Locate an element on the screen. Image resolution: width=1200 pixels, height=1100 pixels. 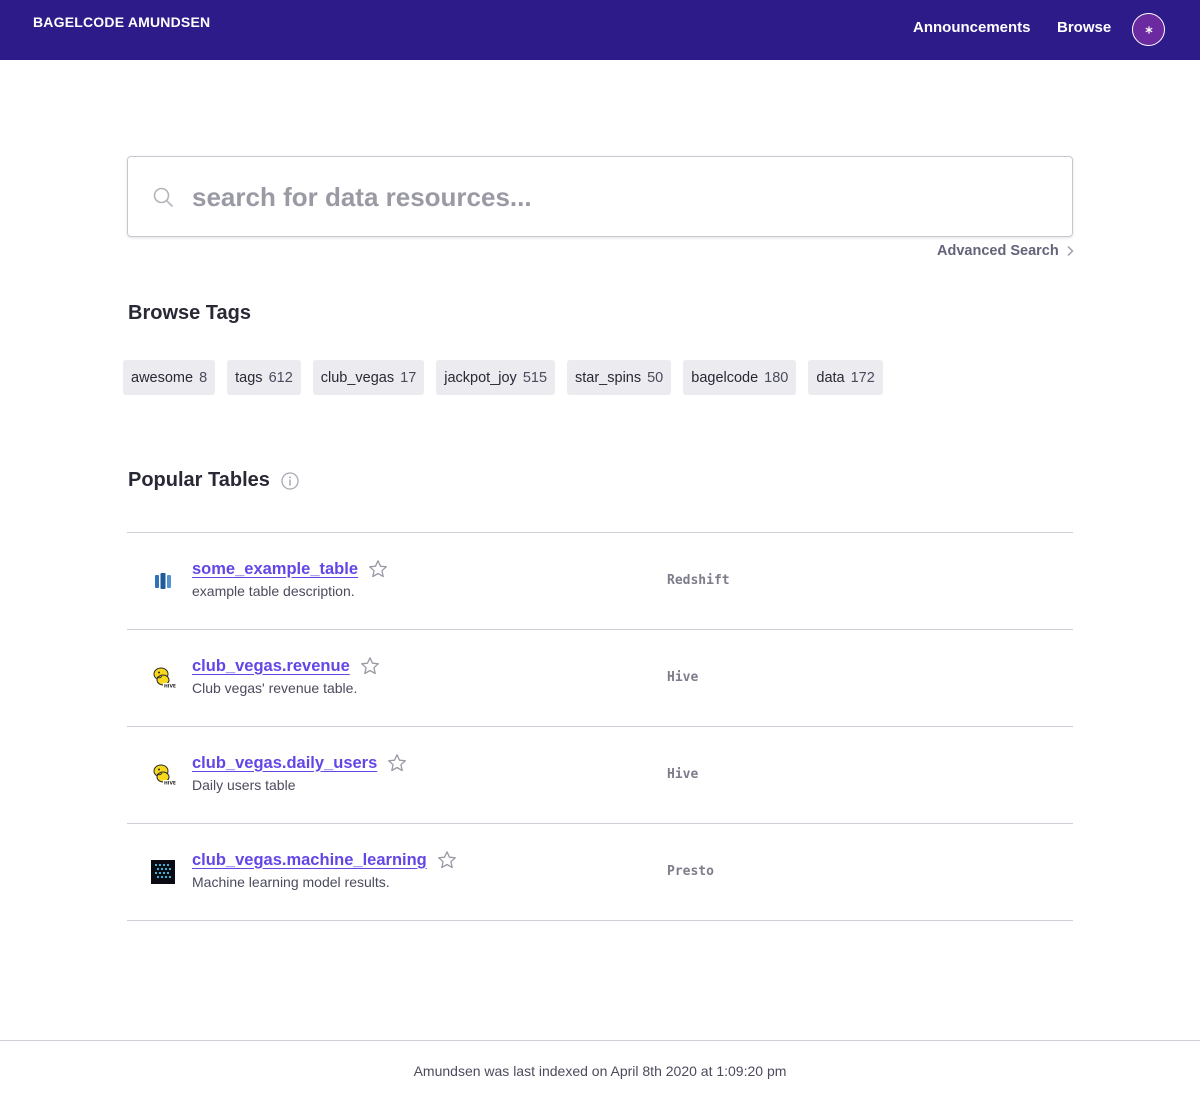
tag-chip-jackpot-joy: jackpot_joy 515 is located at coordinates (496, 377).